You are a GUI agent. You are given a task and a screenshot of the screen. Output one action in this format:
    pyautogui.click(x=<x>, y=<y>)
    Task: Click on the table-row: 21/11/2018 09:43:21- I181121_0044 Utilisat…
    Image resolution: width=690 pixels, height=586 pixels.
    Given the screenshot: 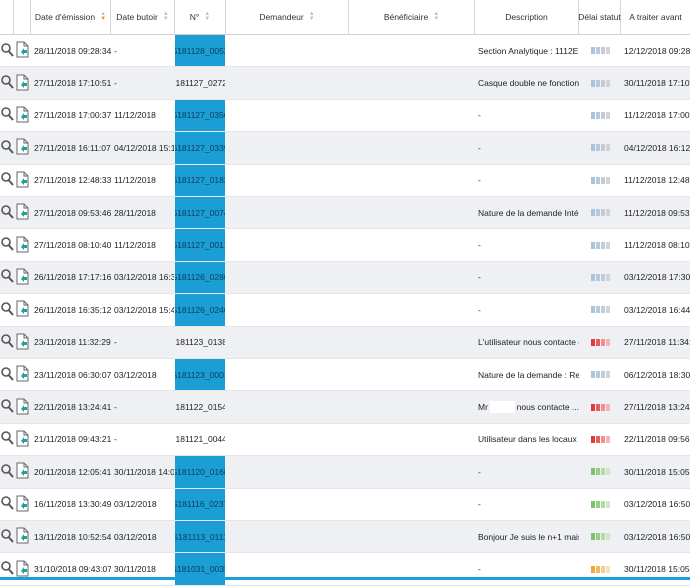 What is the action you would take?
    pyautogui.click(x=345, y=440)
    